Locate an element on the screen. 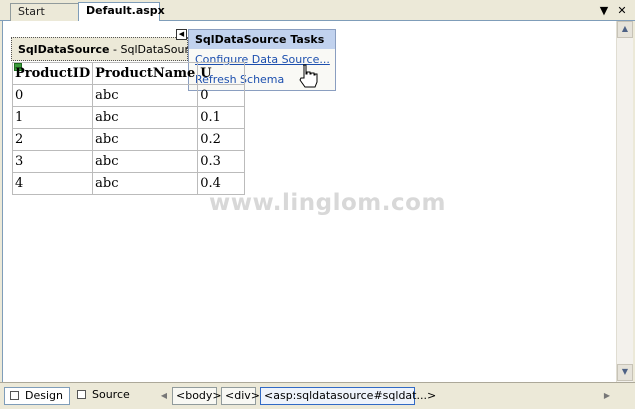 This screenshot has width=635, height=409. sqldatasource-control: SqlDataSource - SqlDataSource1 is located at coordinates (110, 49).